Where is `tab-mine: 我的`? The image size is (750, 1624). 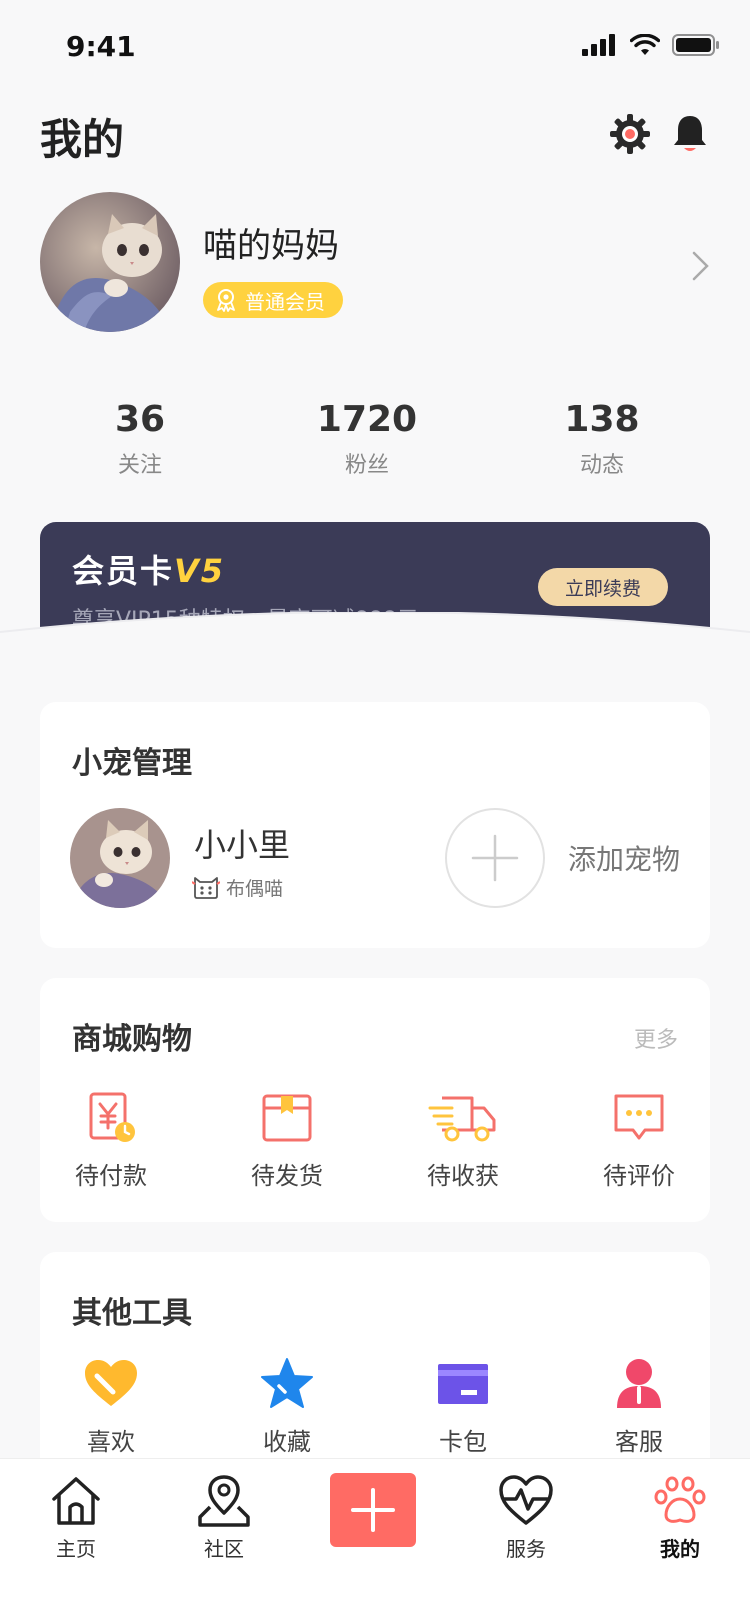
tab-mine: 我的 is located at coordinates (680, 1517).